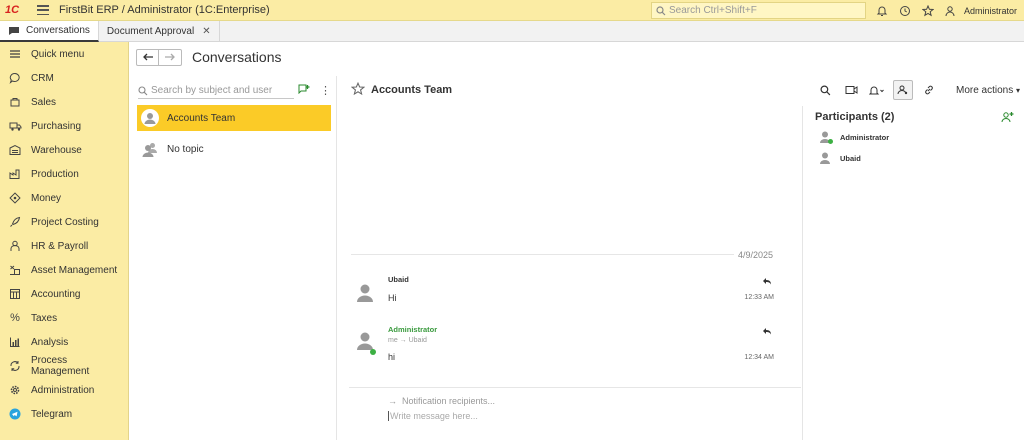  Describe the element at coordinates (15, 318) in the screenshot. I see `percent-icon: %` at that location.